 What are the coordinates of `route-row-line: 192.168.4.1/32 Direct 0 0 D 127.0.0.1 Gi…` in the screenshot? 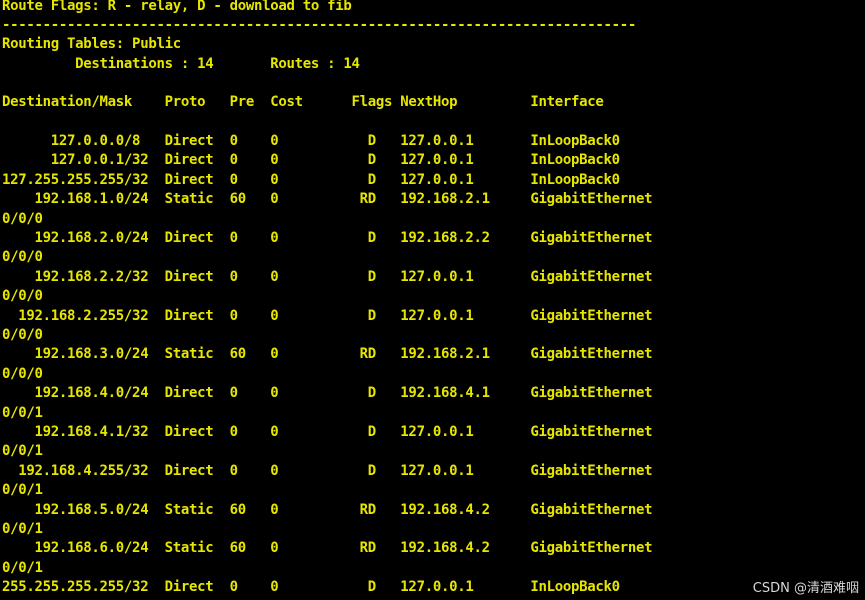 It's located at (327, 432).